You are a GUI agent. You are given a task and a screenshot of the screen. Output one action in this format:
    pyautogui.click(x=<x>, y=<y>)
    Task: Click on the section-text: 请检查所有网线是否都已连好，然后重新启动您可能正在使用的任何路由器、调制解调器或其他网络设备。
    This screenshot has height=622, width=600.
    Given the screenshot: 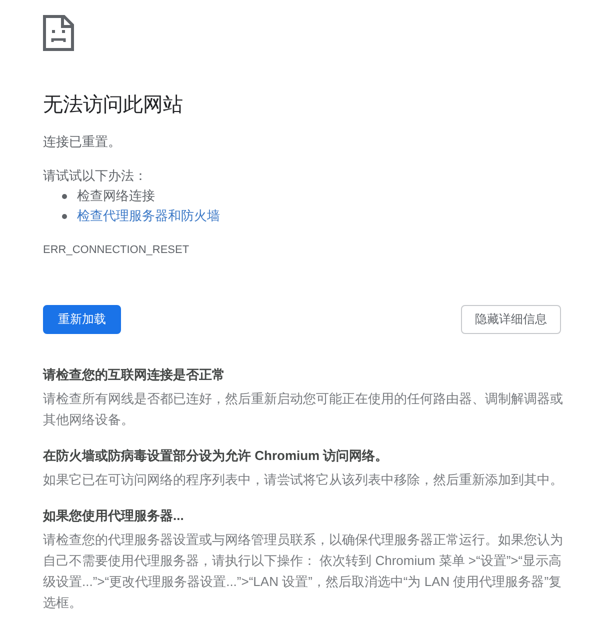 What is the action you would take?
    pyautogui.click(x=303, y=409)
    